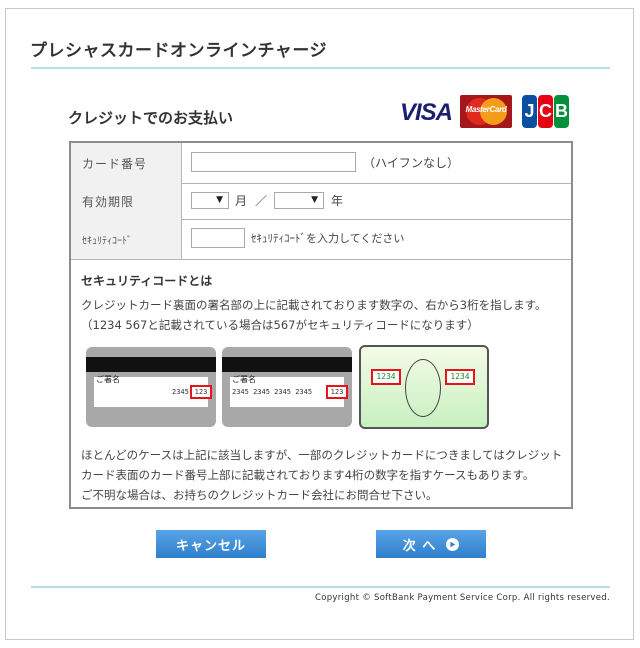 This screenshot has width=640, height=648. I want to click on cancel-button: キャンセル, so click(211, 544).